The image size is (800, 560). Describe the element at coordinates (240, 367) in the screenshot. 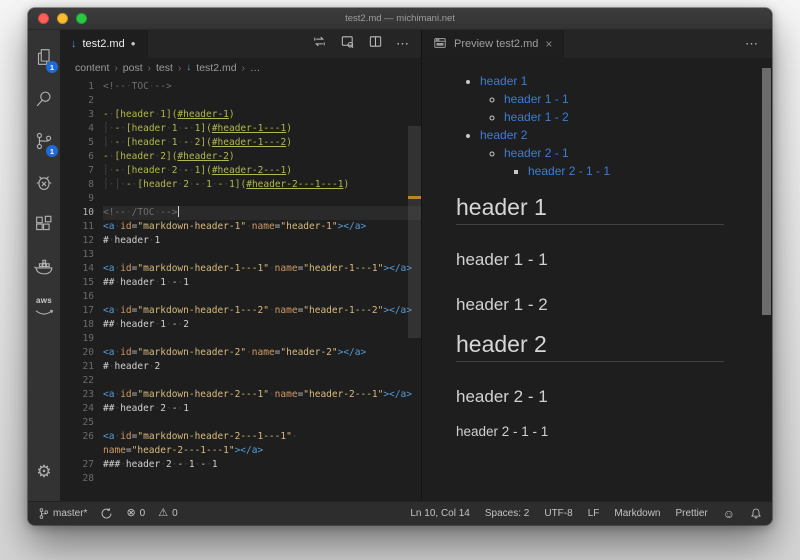

I see `code-line-21: 21 #·header·2` at that location.